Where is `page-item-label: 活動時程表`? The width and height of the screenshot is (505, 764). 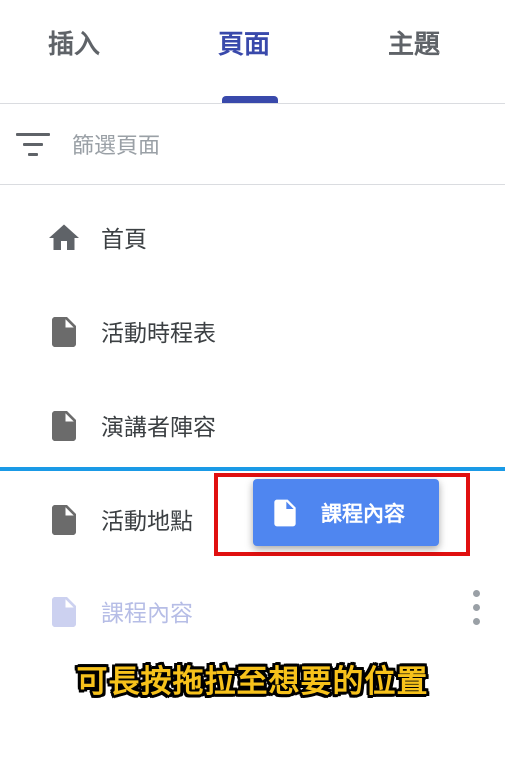 page-item-label: 活動時程表 is located at coordinates (158, 334).